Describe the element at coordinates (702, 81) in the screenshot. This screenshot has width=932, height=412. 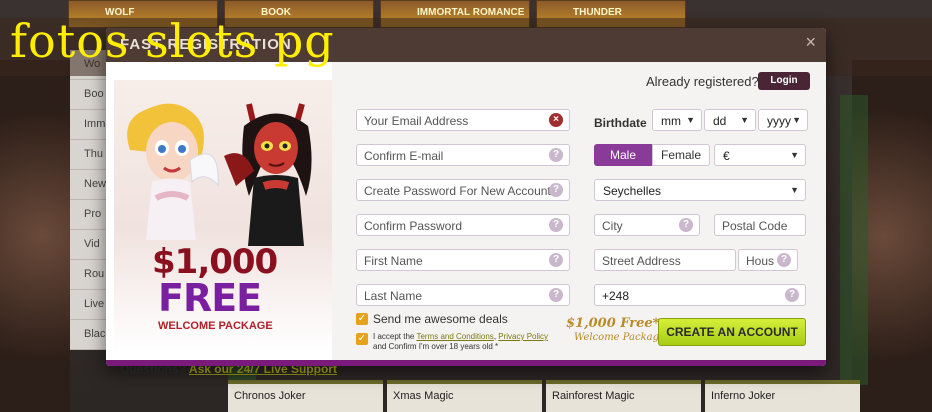
I see `already-registered-text: Already registered?` at that location.